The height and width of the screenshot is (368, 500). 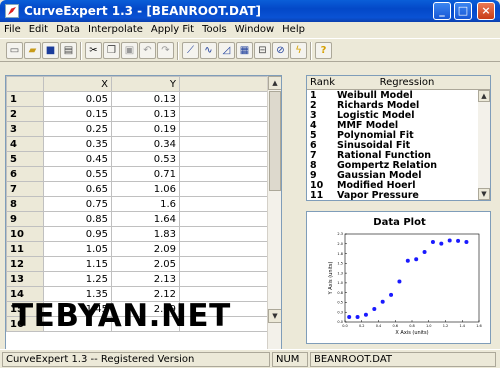 What do you see at coordinates (68, 30) in the screenshot?
I see `menu-data: Data` at bounding box center [68, 30].